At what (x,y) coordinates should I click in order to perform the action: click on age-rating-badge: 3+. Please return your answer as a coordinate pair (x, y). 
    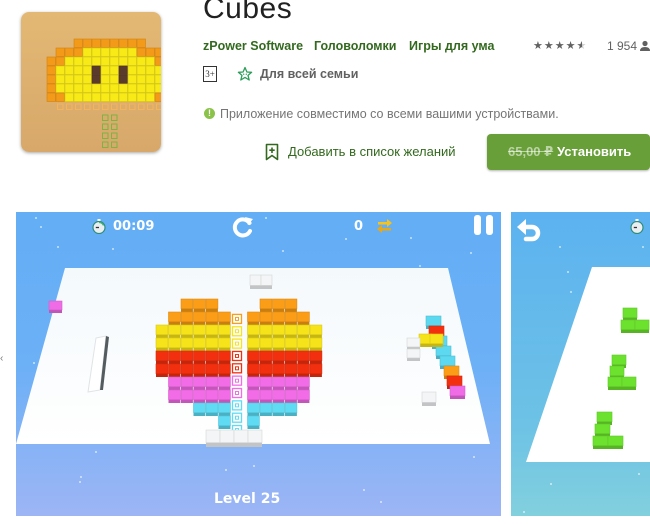
    Looking at the image, I should click on (210, 74).